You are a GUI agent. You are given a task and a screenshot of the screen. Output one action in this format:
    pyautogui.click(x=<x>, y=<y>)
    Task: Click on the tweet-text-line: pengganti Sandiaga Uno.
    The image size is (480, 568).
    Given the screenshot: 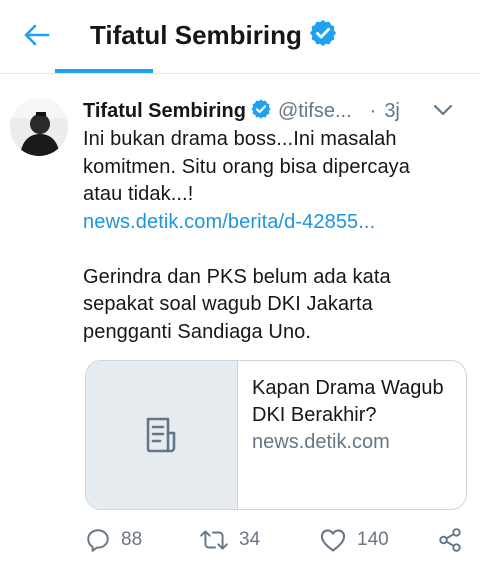 What is the action you would take?
    pyautogui.click(x=197, y=331)
    